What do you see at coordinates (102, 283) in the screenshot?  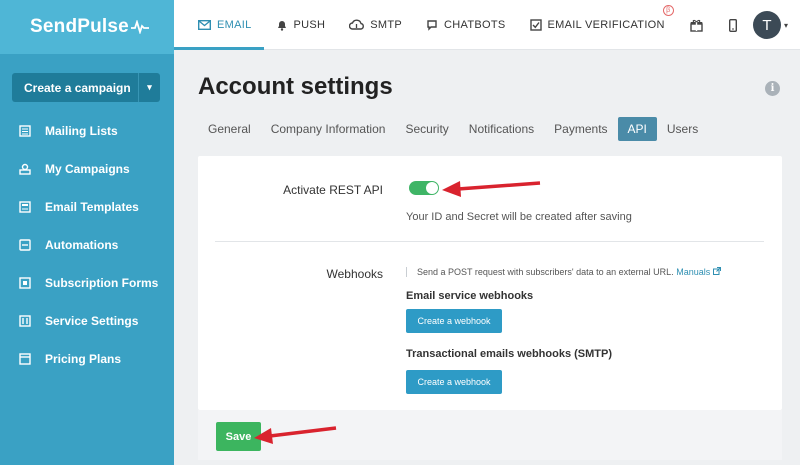 I see `sidebar-item-label: Subscription Forms` at bounding box center [102, 283].